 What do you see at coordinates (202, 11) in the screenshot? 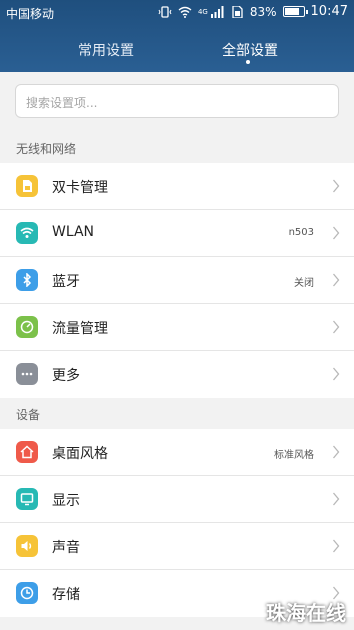
I see `network-type: 4G` at bounding box center [202, 11].